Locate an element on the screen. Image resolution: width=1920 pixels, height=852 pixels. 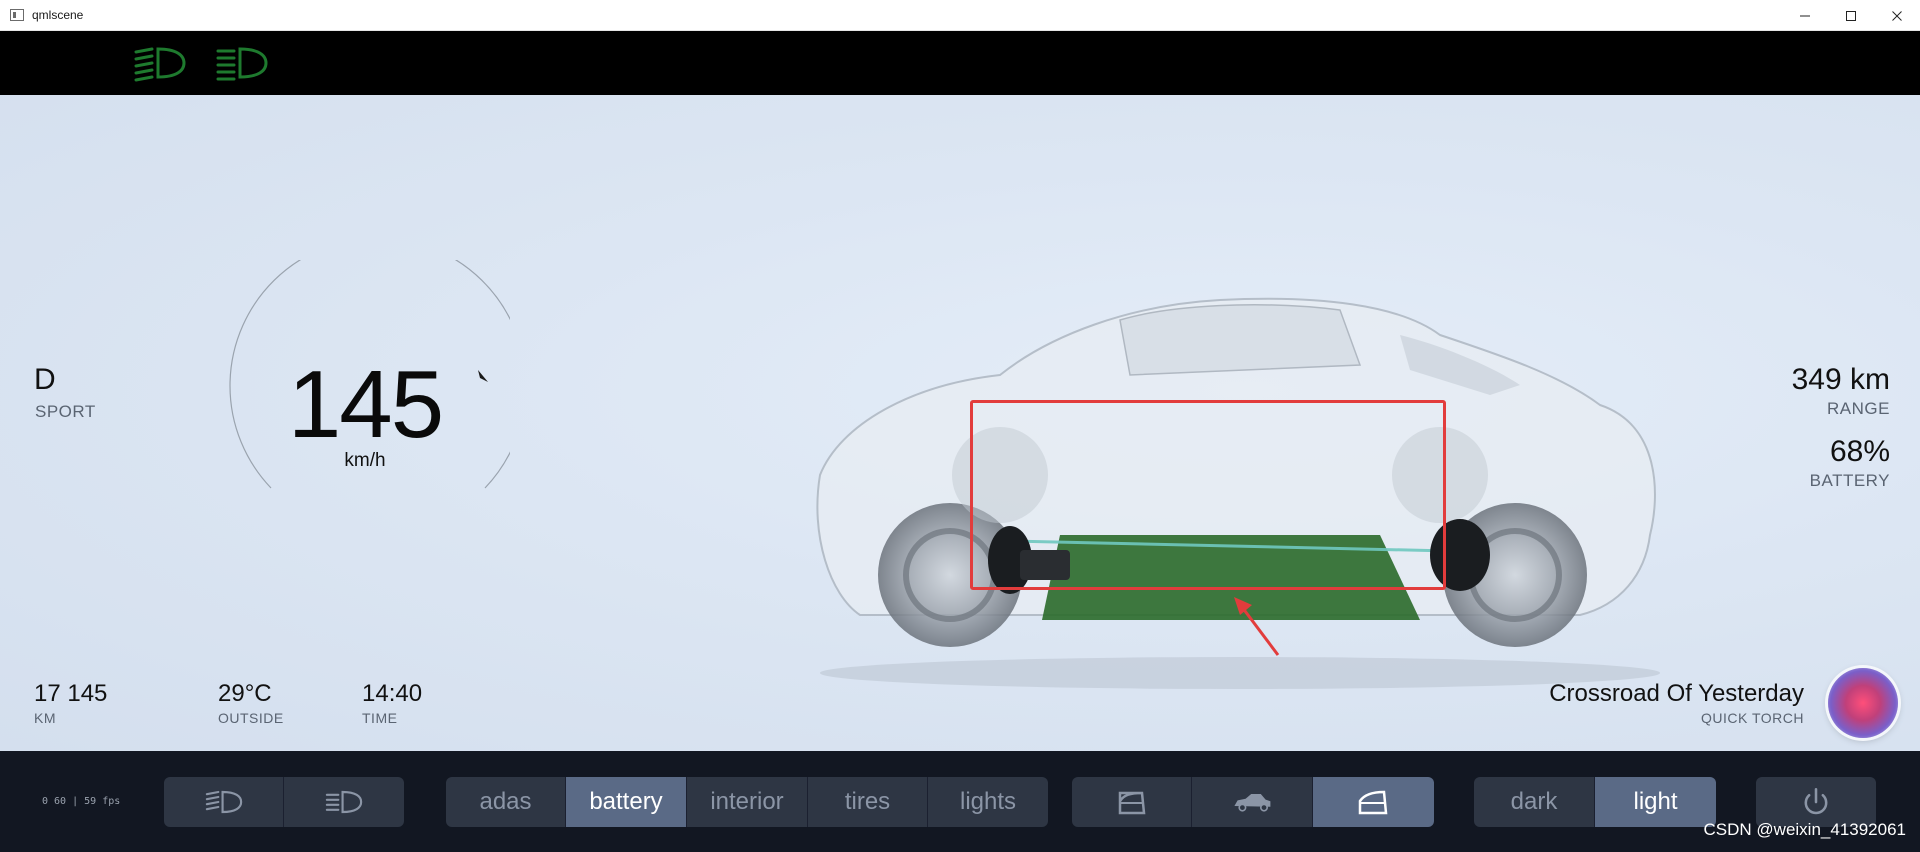
high-beam-icon is located at coordinates (344, 802).